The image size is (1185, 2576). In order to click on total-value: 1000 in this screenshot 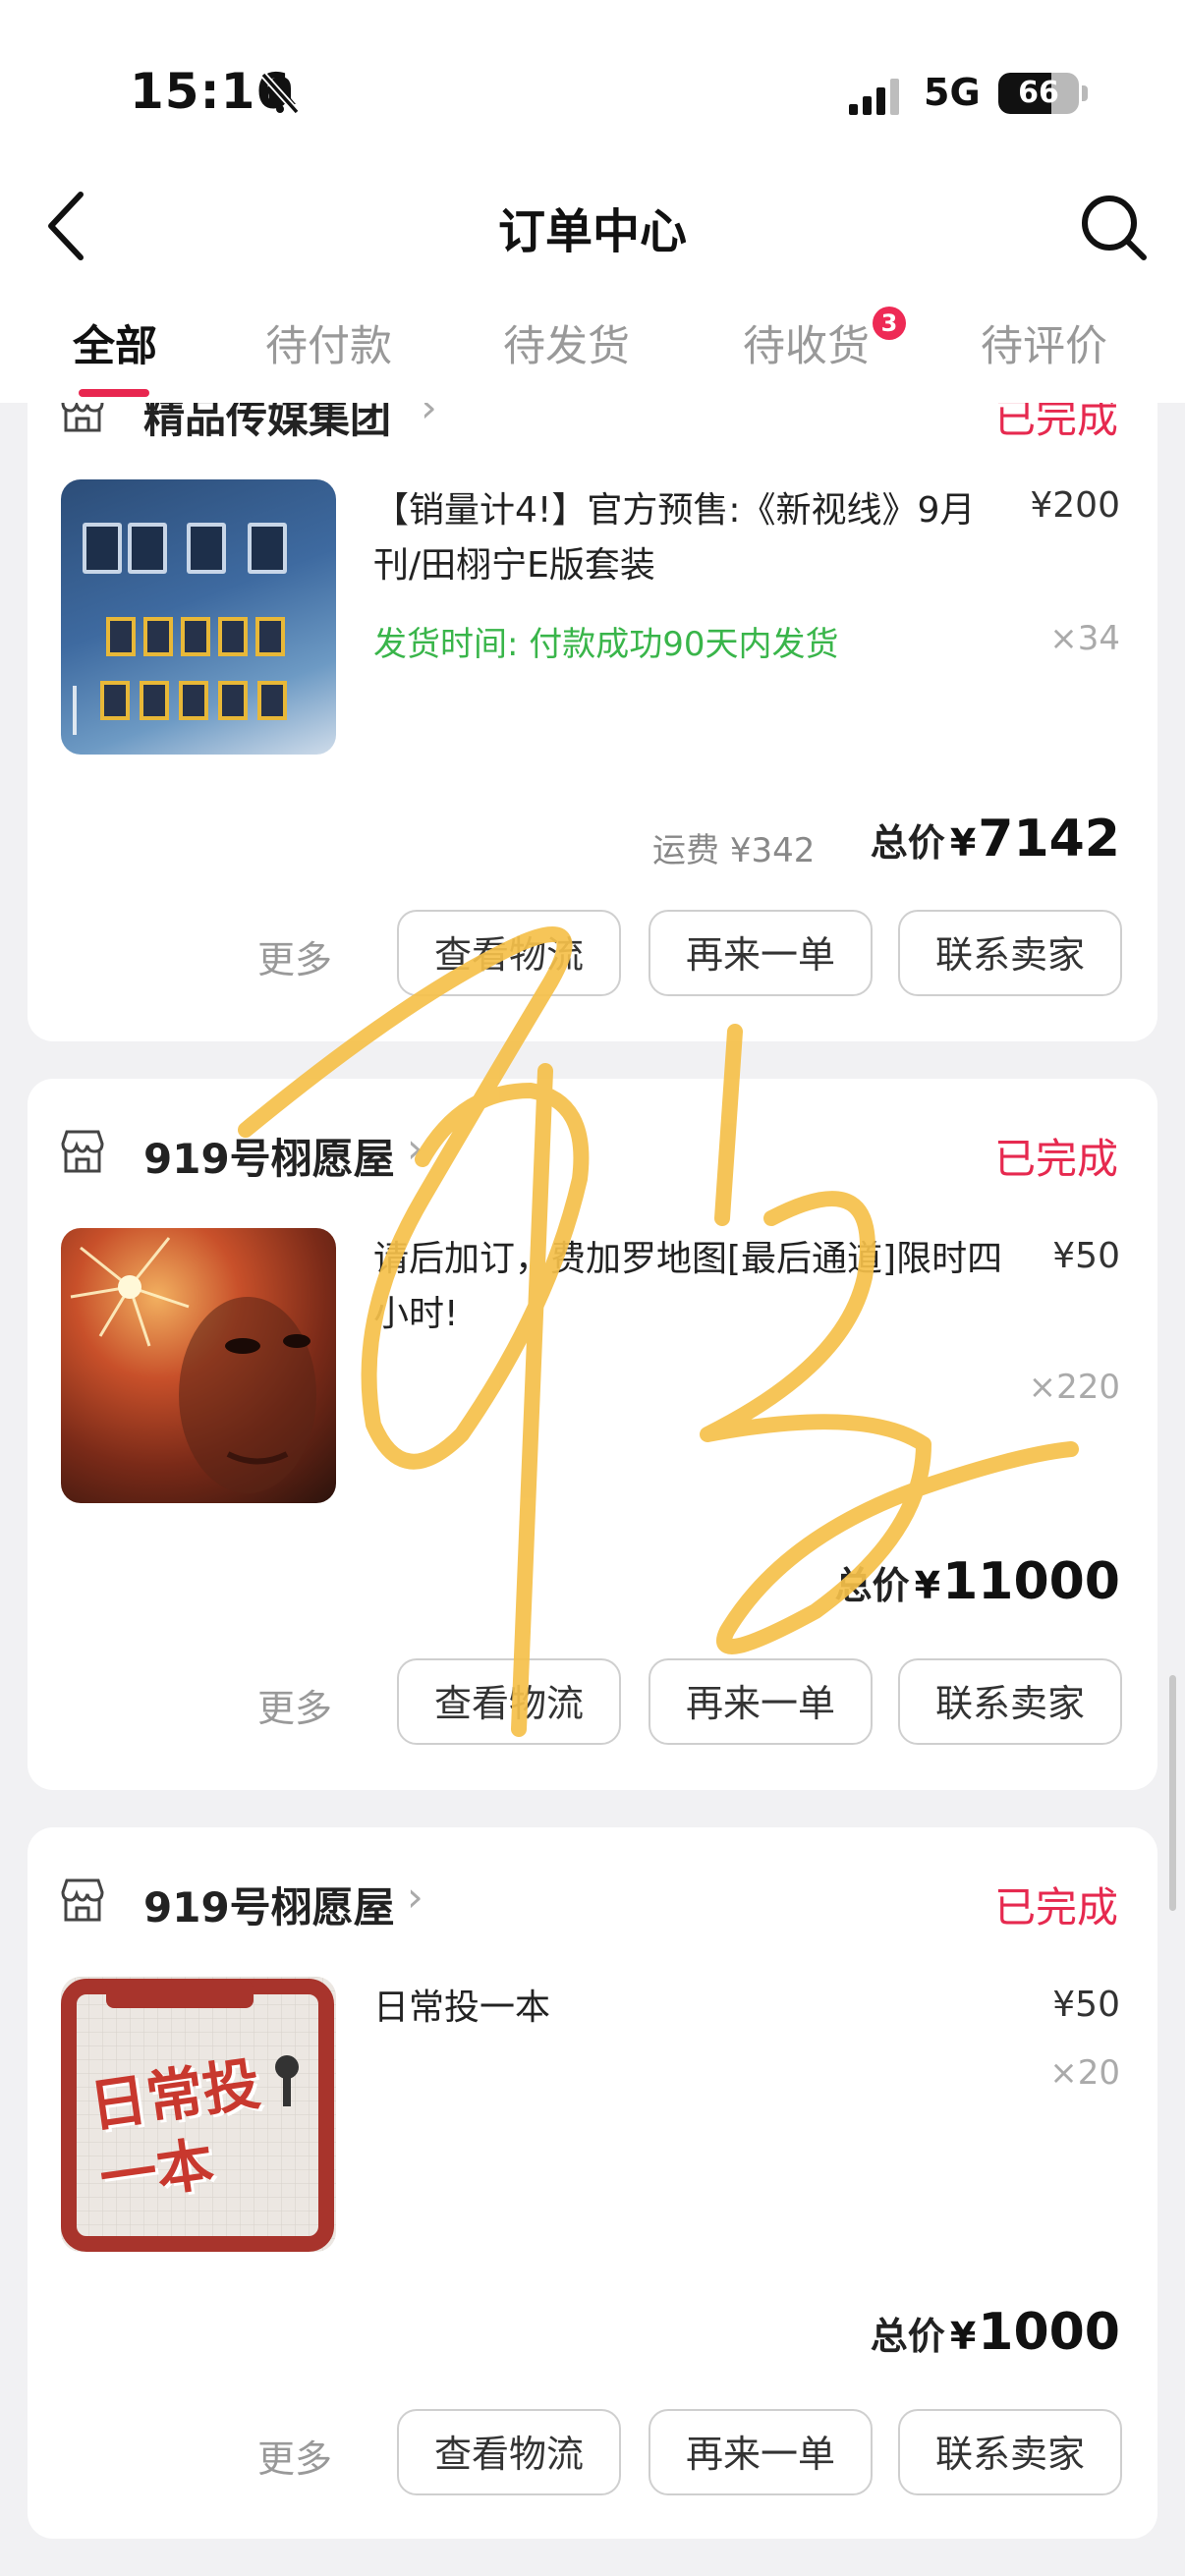, I will do `click(1049, 2332)`.